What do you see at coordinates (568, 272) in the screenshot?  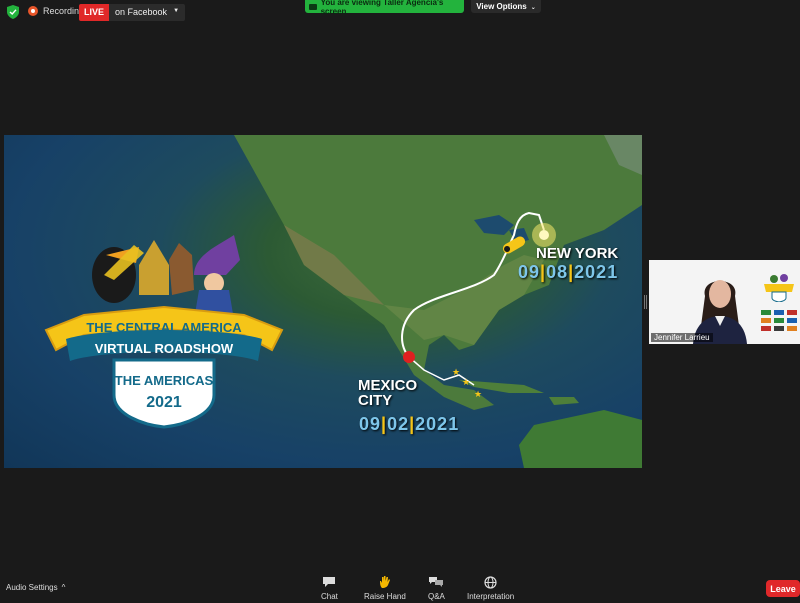 I see `new-york-date: 09|08|2021` at bounding box center [568, 272].